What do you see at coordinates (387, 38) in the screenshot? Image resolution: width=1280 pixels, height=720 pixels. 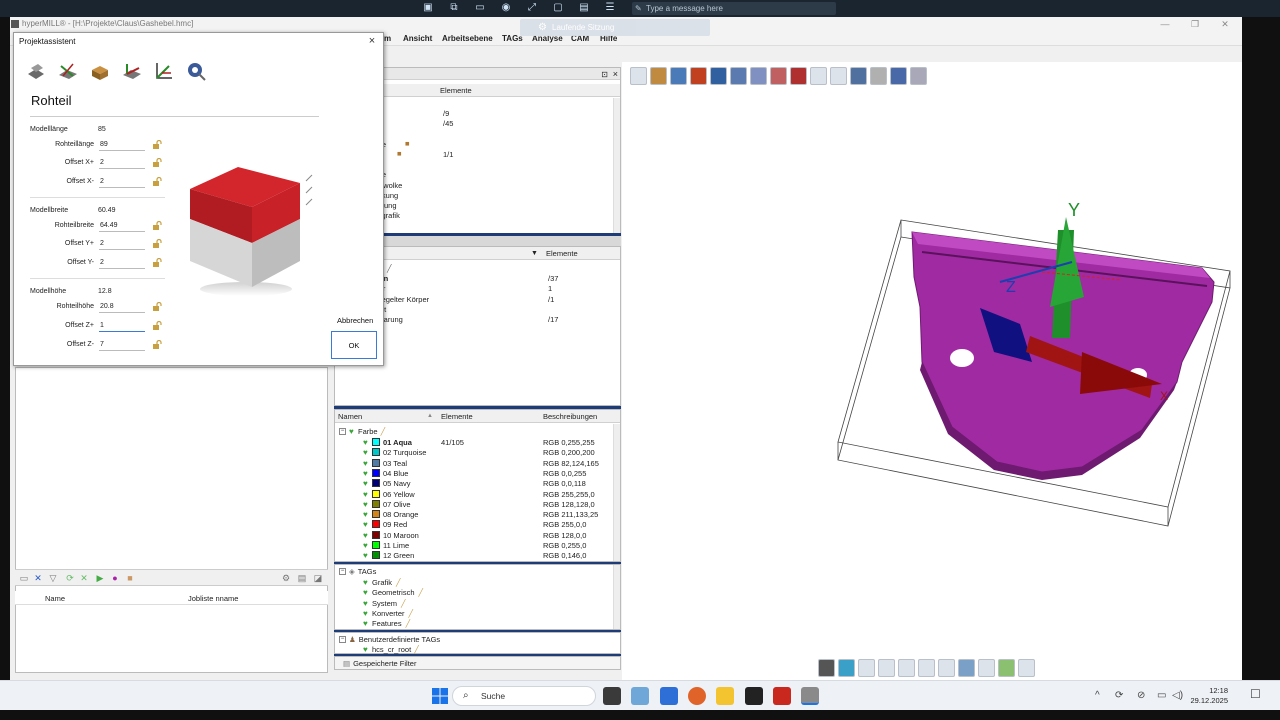 I see `menu-item-m: m` at bounding box center [387, 38].